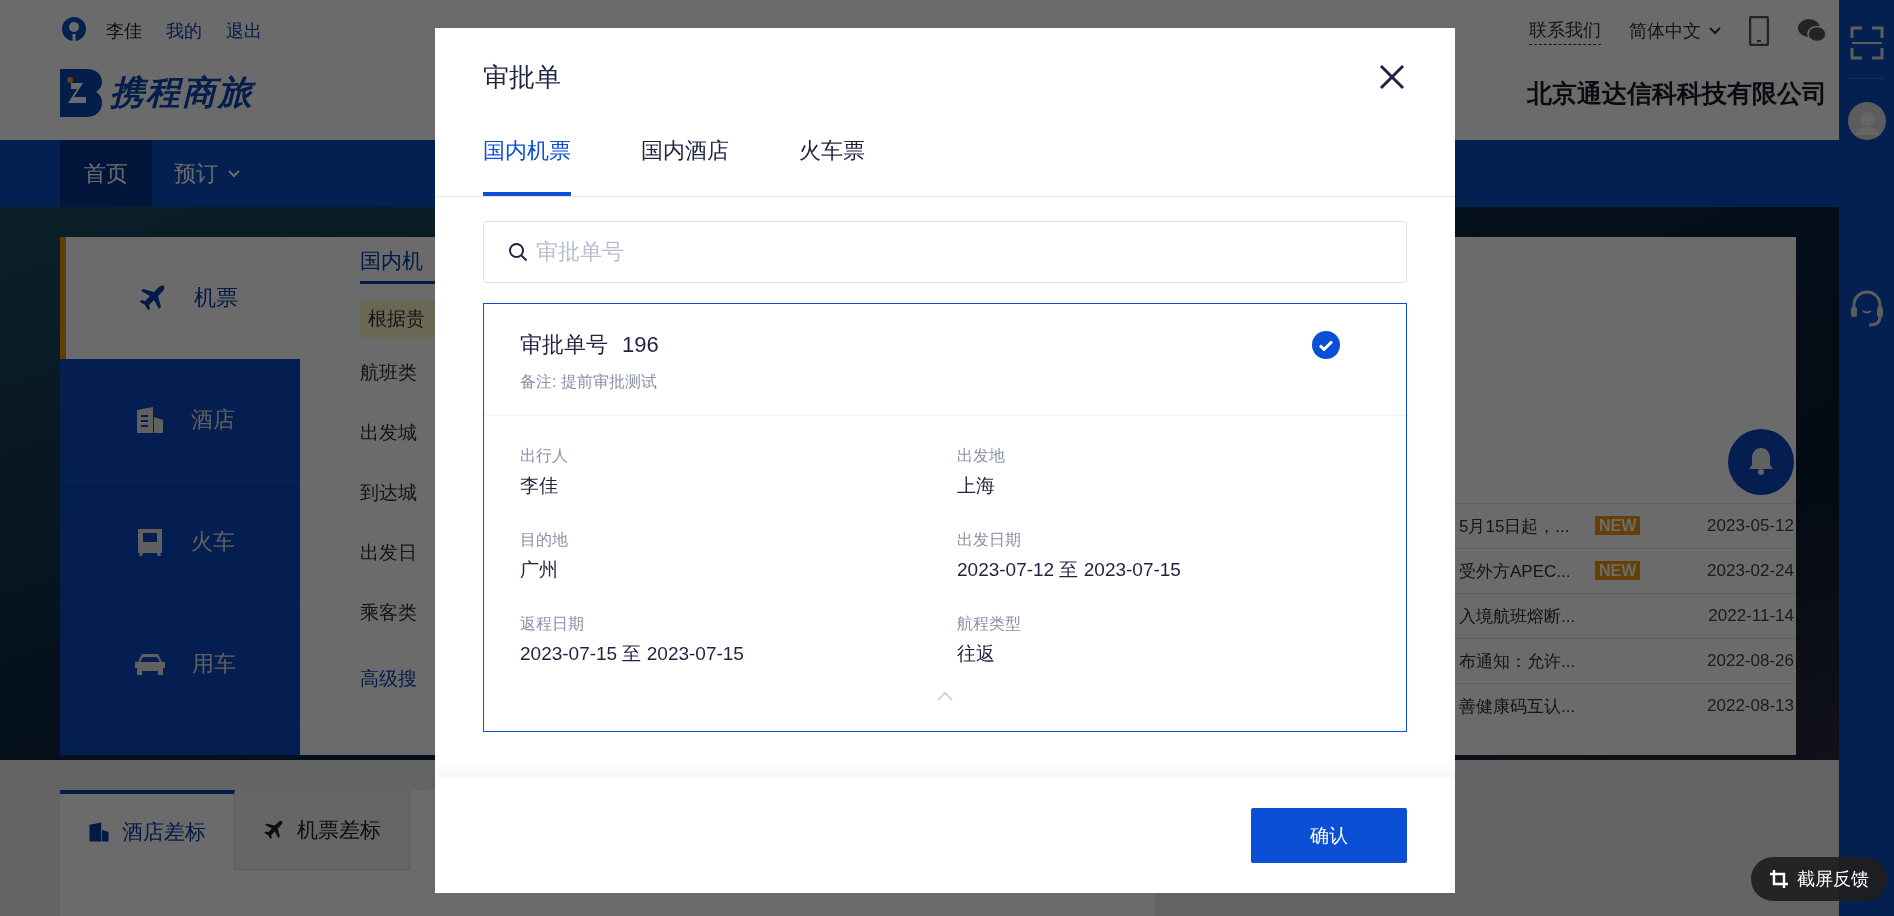 The height and width of the screenshot is (916, 1894). Describe the element at coordinates (388, 373) in the screenshot. I see `field-label: 航班类` at that location.